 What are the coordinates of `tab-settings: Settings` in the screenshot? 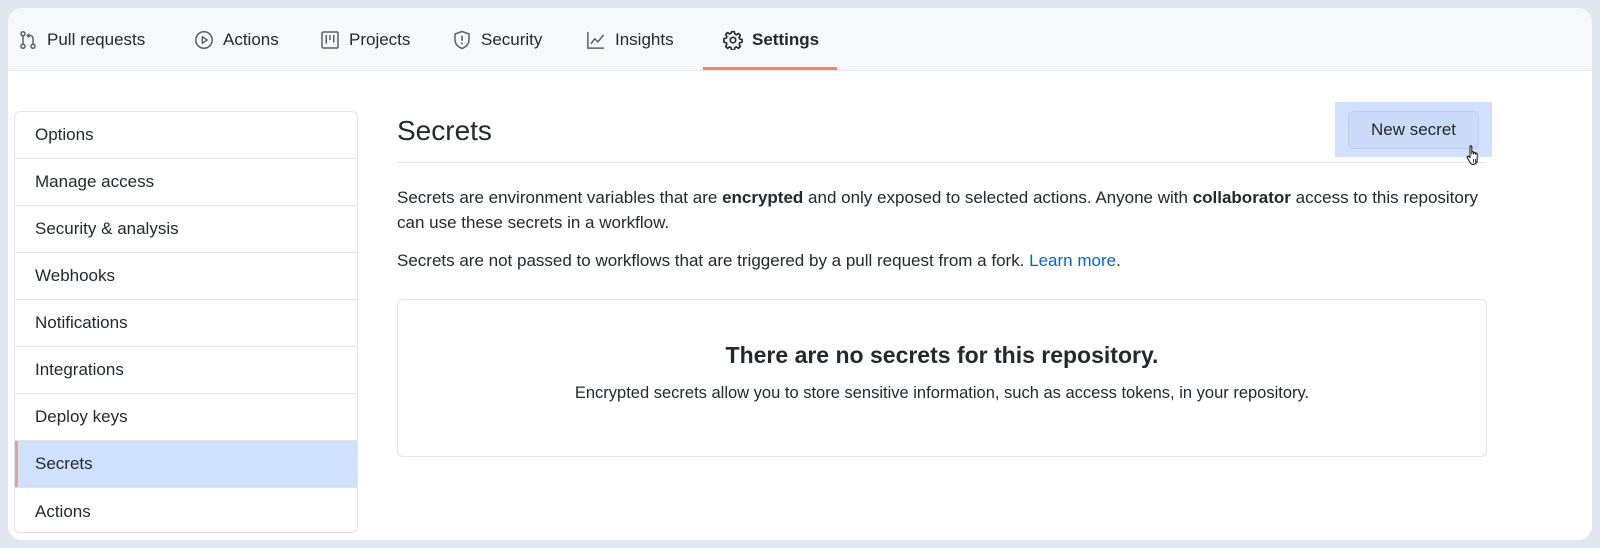 It's located at (771, 39).